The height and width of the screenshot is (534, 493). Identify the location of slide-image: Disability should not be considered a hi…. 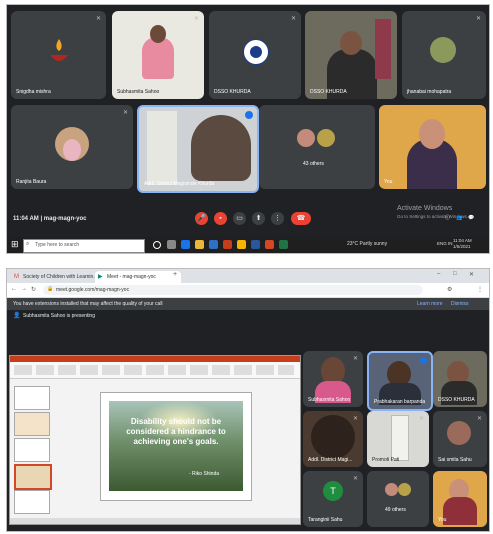
(176, 446).